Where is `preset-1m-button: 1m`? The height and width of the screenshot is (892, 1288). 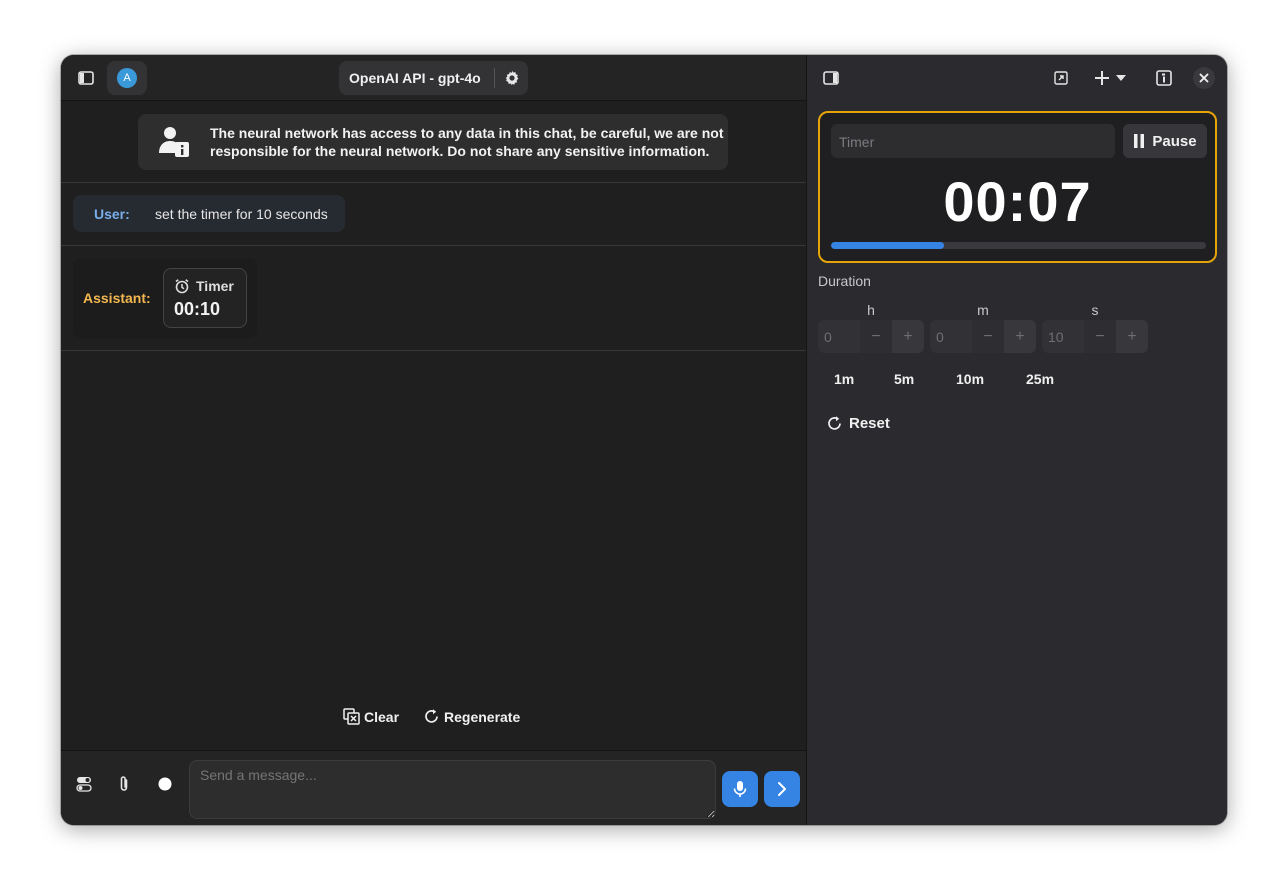 preset-1m-button: 1m is located at coordinates (844, 379).